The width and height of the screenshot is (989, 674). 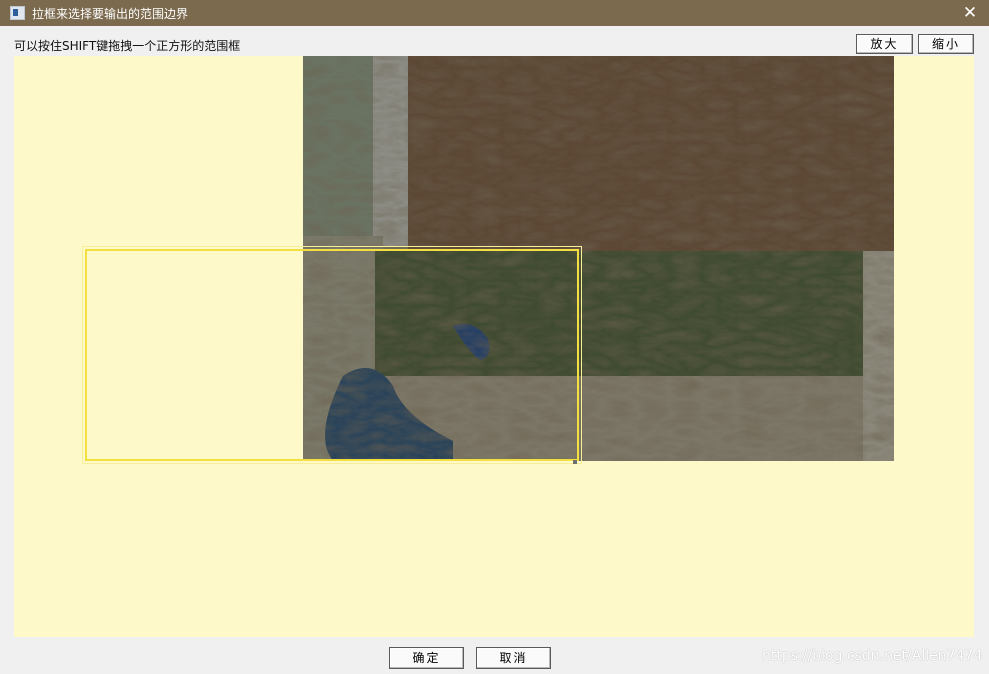 What do you see at coordinates (127, 46) in the screenshot?
I see `instruction-text: 可以按住SHIFT键拖拽一个正方形的范围框` at bounding box center [127, 46].